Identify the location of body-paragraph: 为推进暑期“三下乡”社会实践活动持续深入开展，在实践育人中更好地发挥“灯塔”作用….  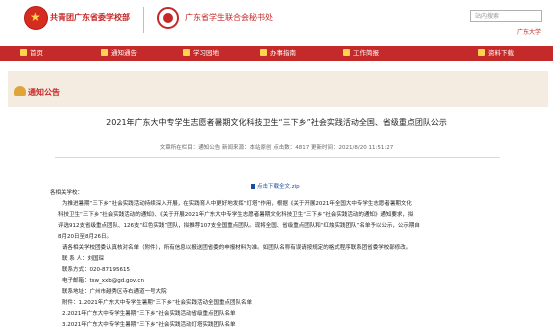
(237, 204).